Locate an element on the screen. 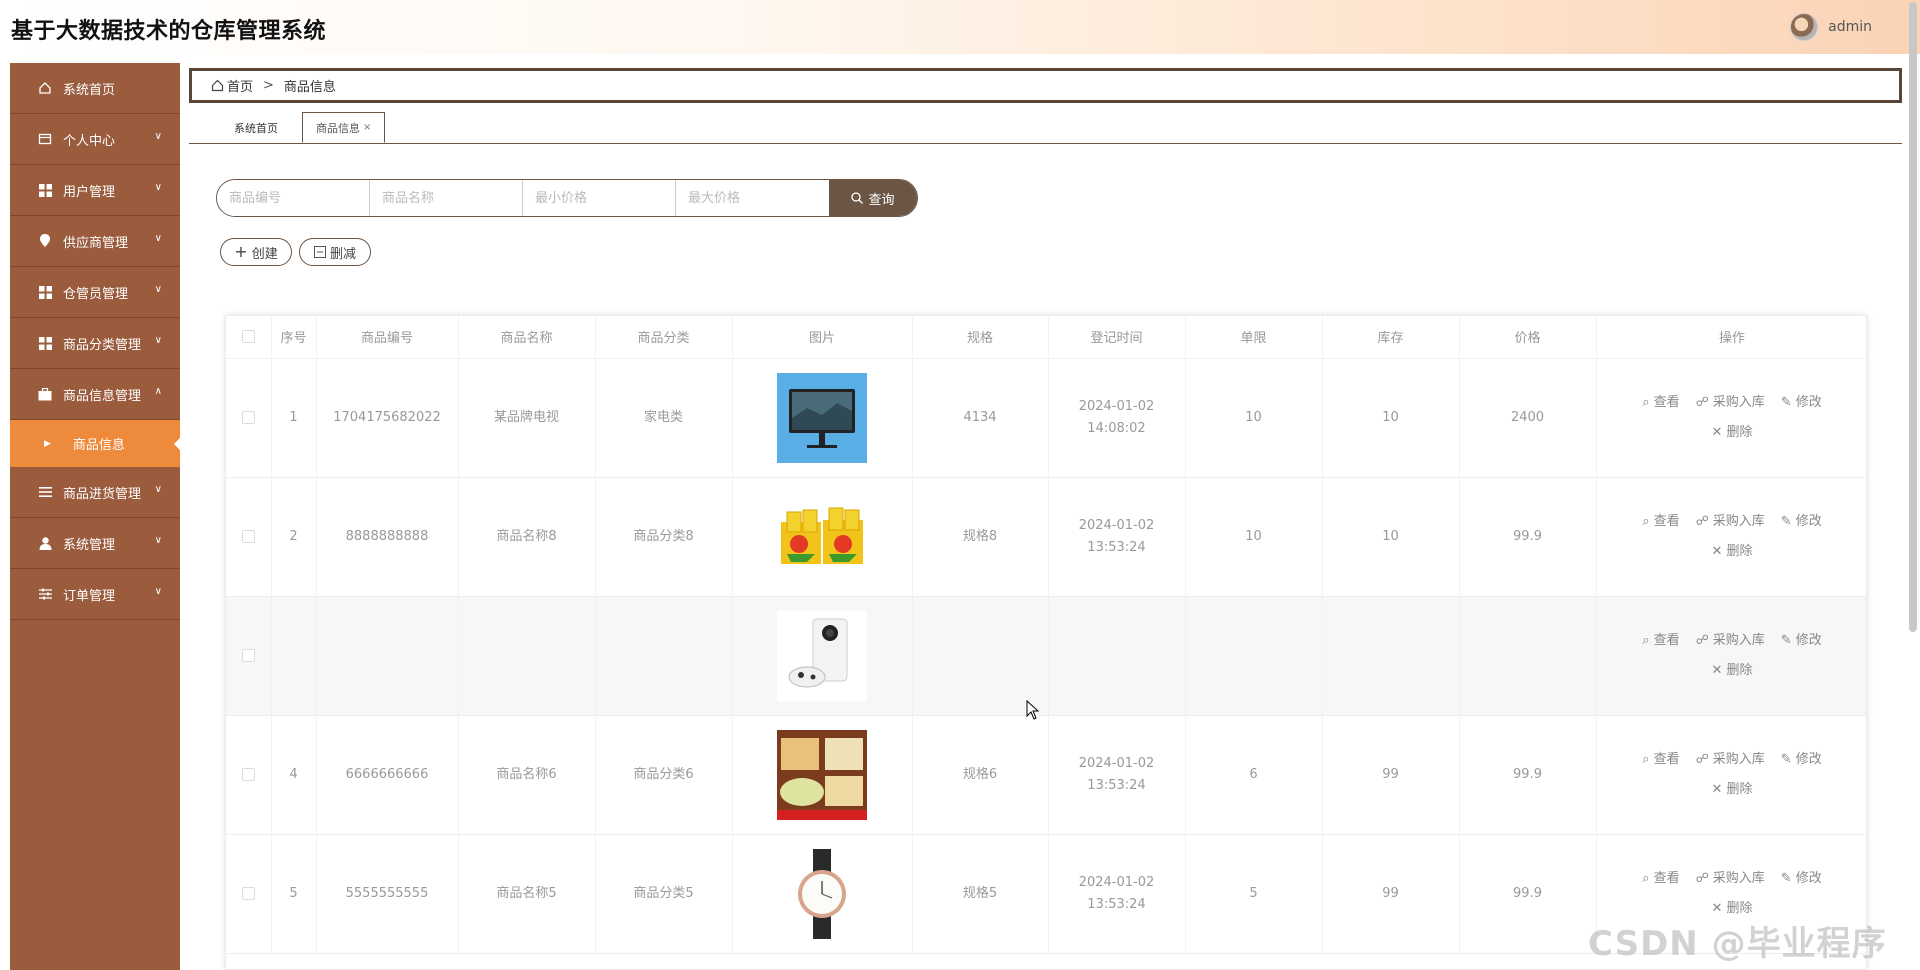  tv-image is located at coordinates (822, 417).